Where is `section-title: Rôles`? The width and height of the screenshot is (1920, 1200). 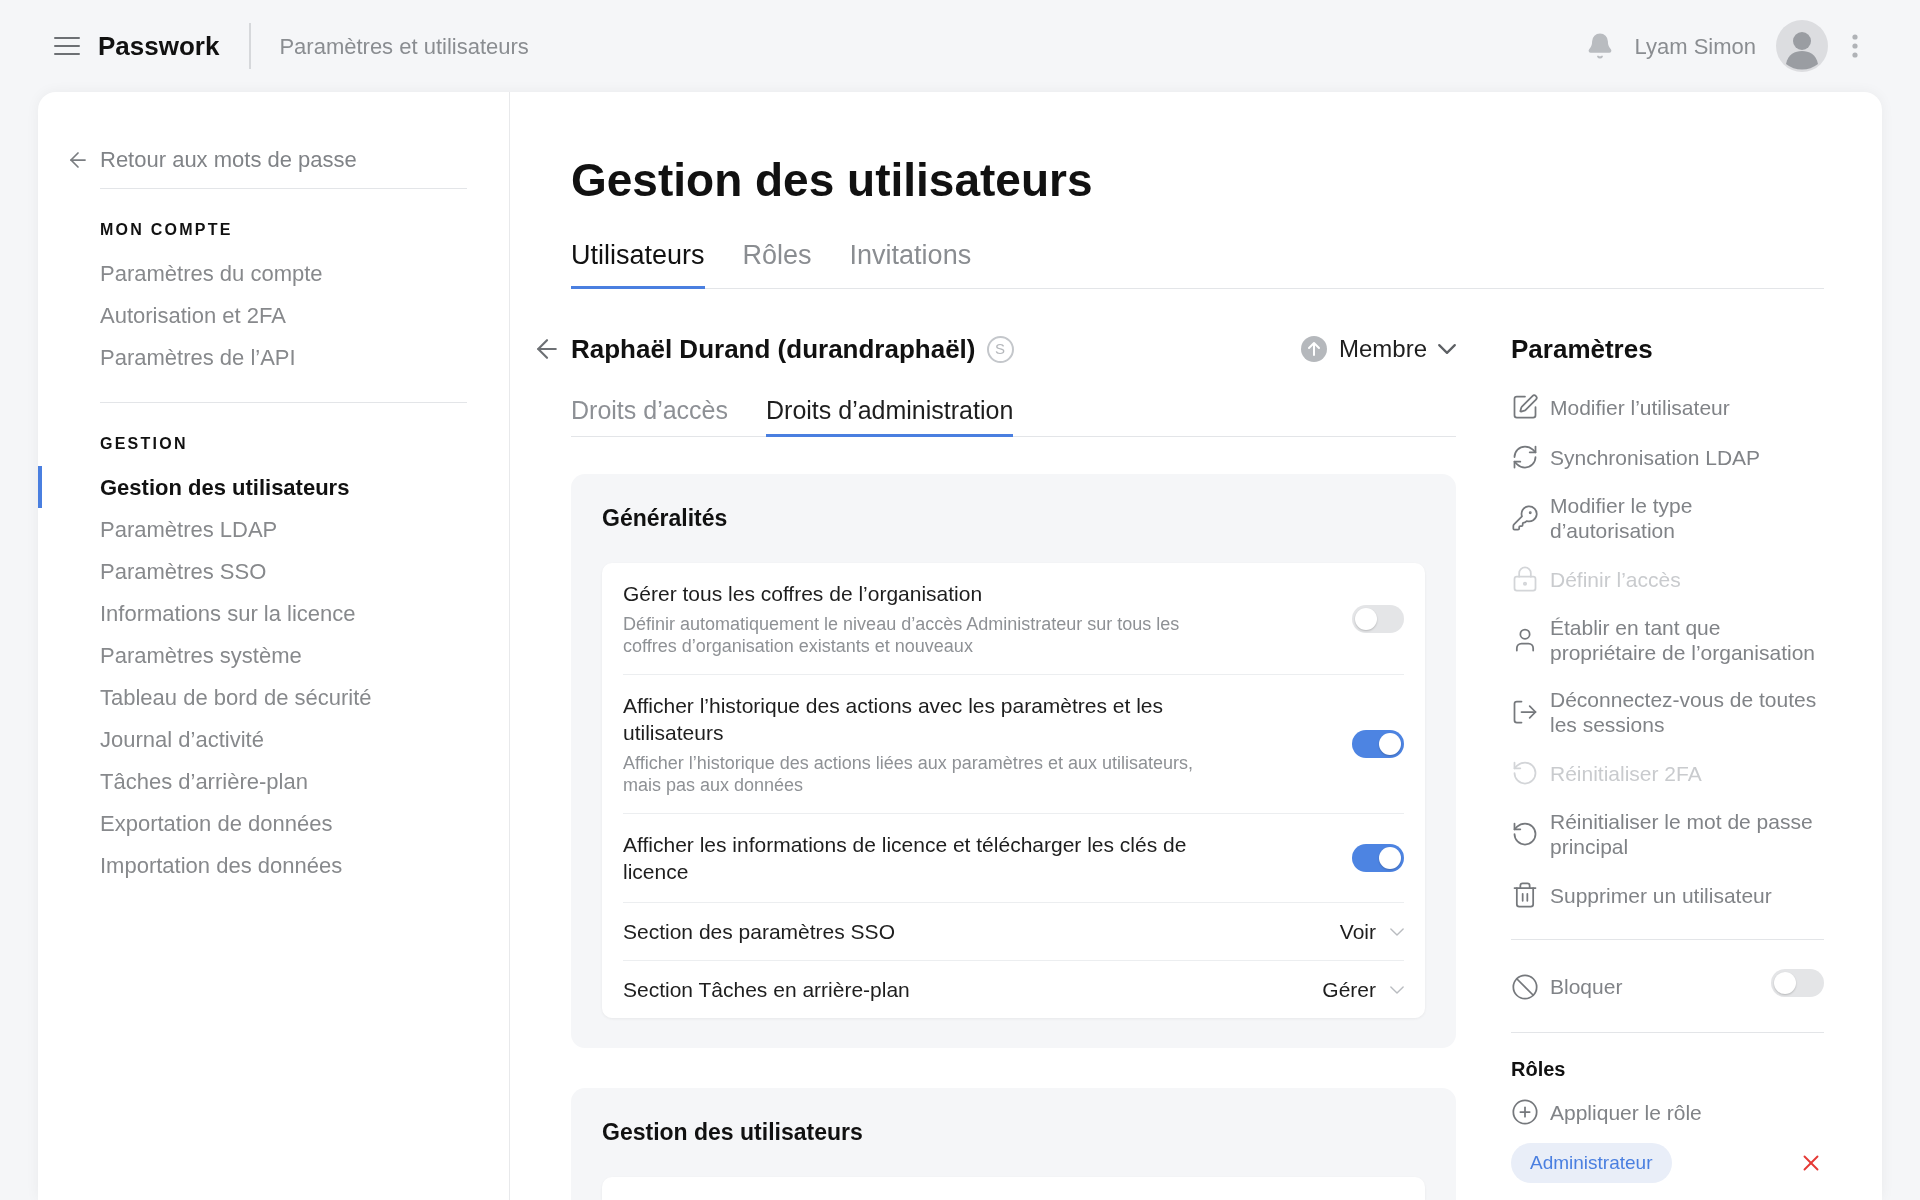 section-title: Rôles is located at coordinates (1538, 1069).